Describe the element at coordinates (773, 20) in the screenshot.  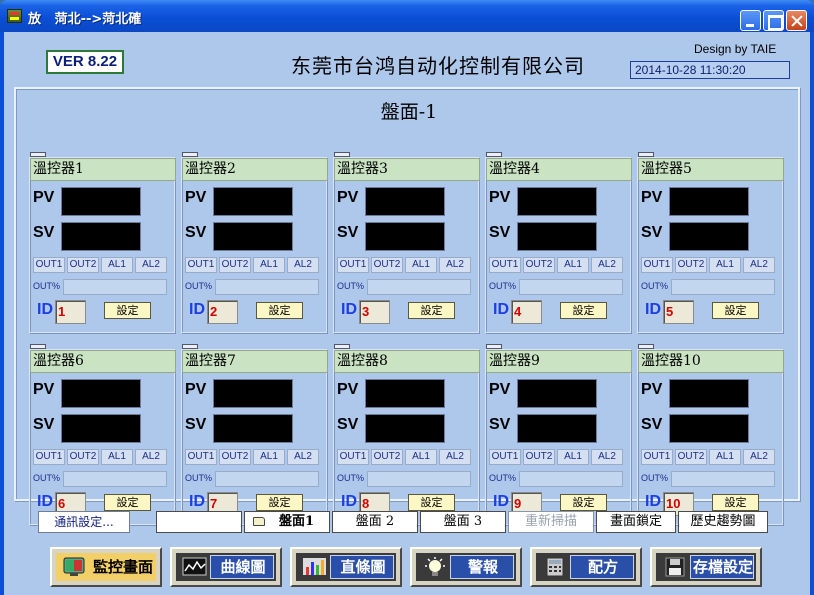
I see `maximize-button` at that location.